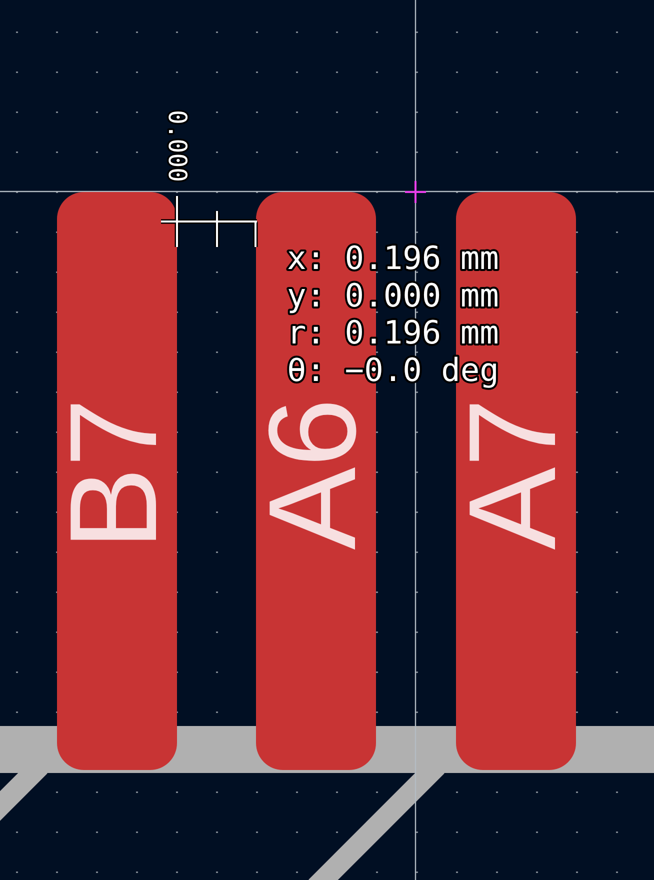  What do you see at coordinates (177, 148) in the screenshot?
I see `dimension-text: 0.000` at bounding box center [177, 148].